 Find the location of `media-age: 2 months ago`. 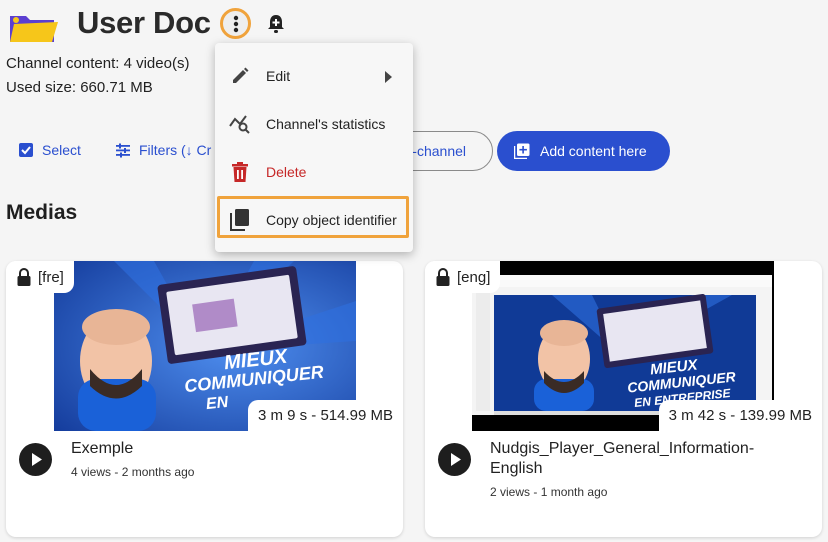

media-age: 2 months ago is located at coordinates (158, 472).